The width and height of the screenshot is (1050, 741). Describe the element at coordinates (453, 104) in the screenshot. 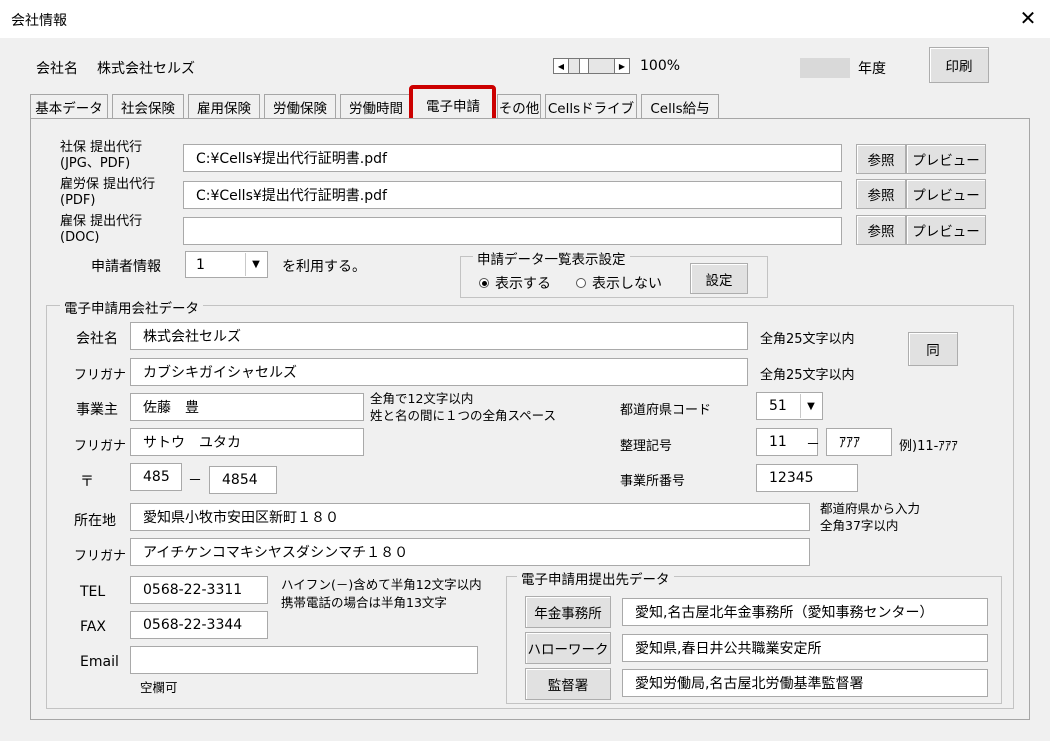

I see `tab-e-application: 電子申請` at that location.